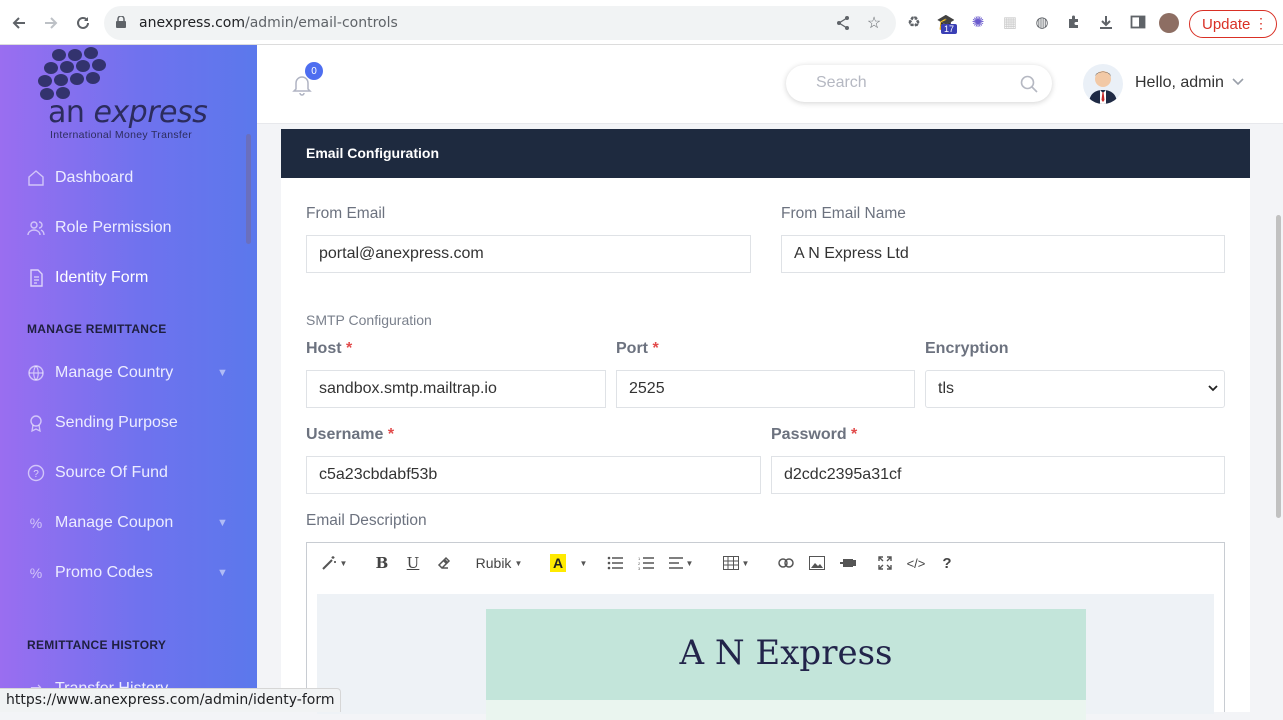  Describe the element at coordinates (127, 573) in the screenshot. I see `sidebar-item-promo-codes: % Promo Codes ▼` at that location.